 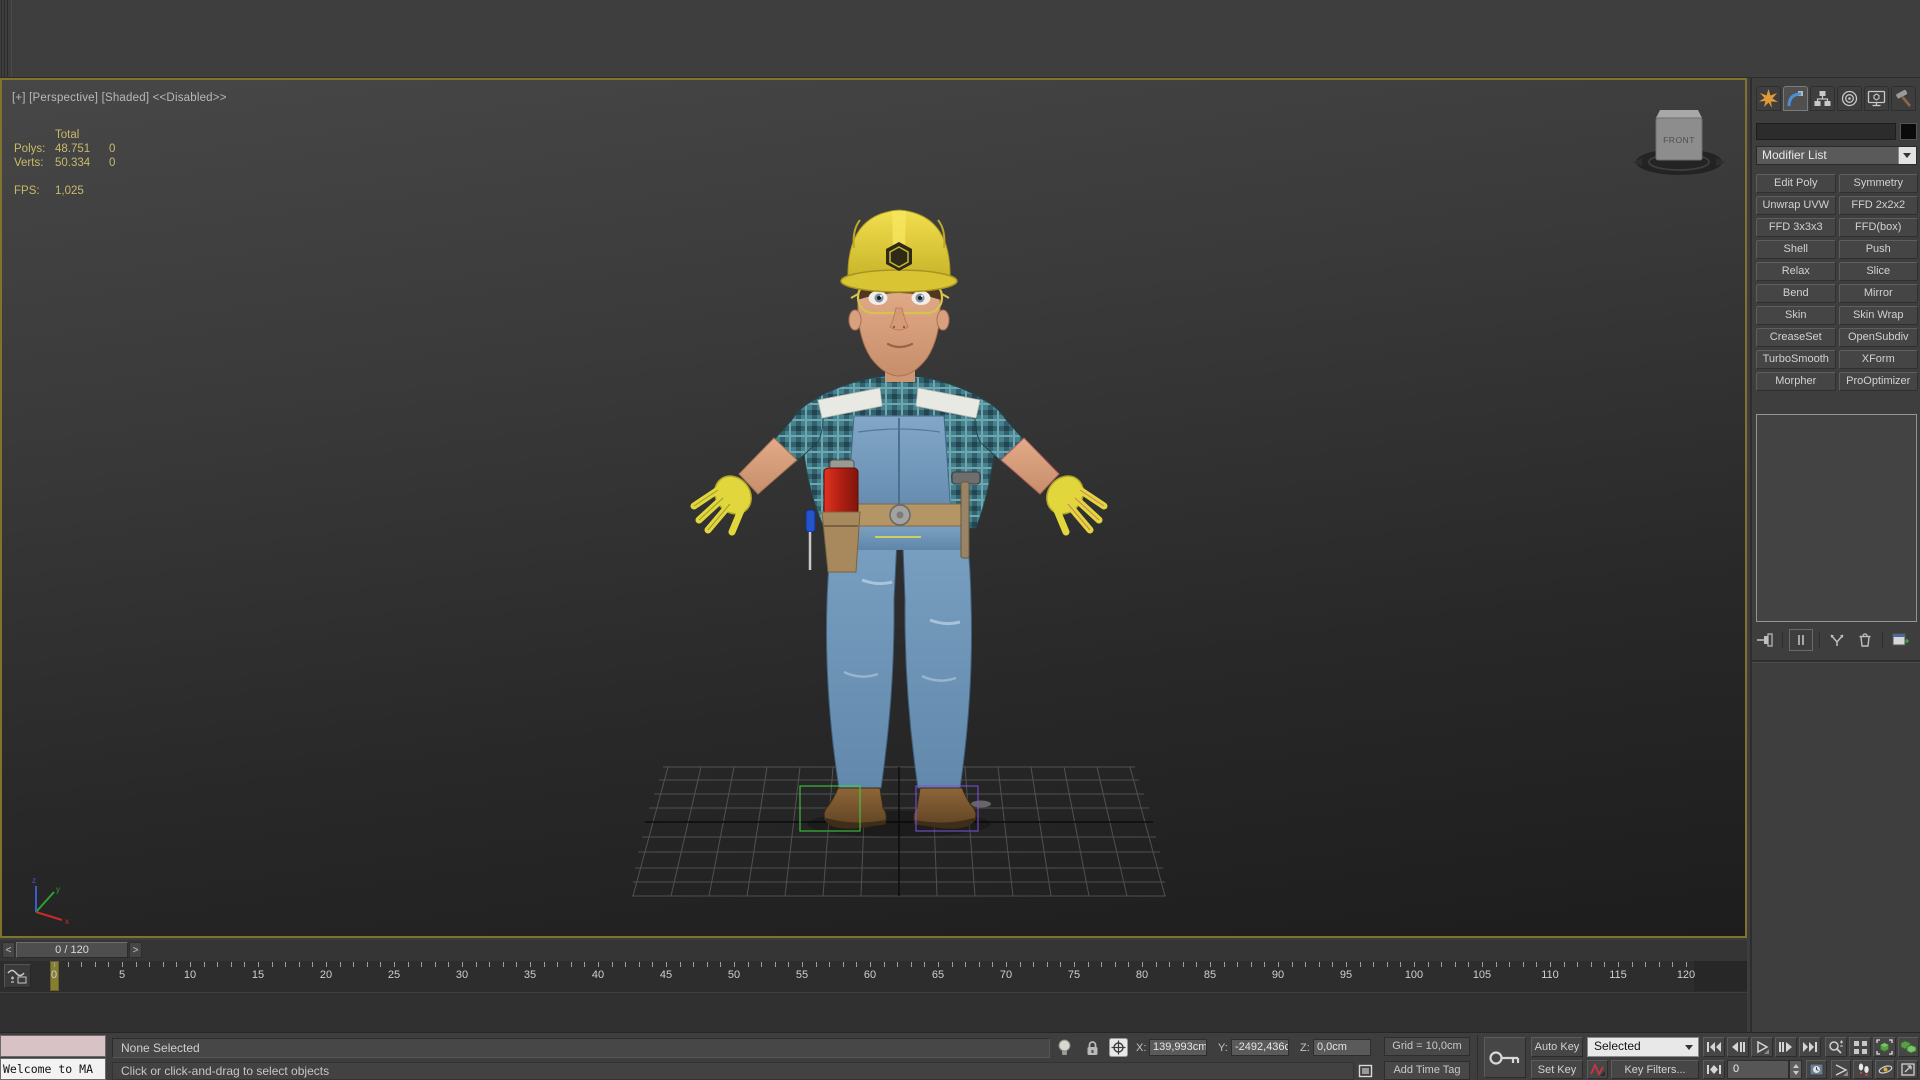 I want to click on svg-text: y, so click(x=58, y=889).